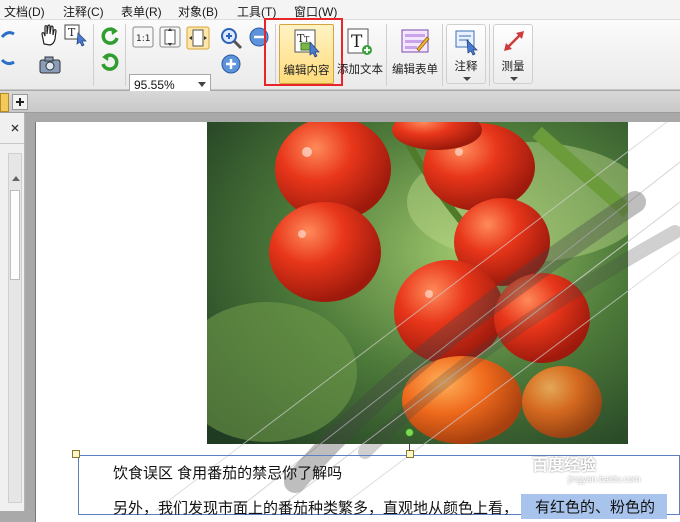 This screenshot has height=522, width=680. I want to click on chevron-down-icon, so click(202, 84).